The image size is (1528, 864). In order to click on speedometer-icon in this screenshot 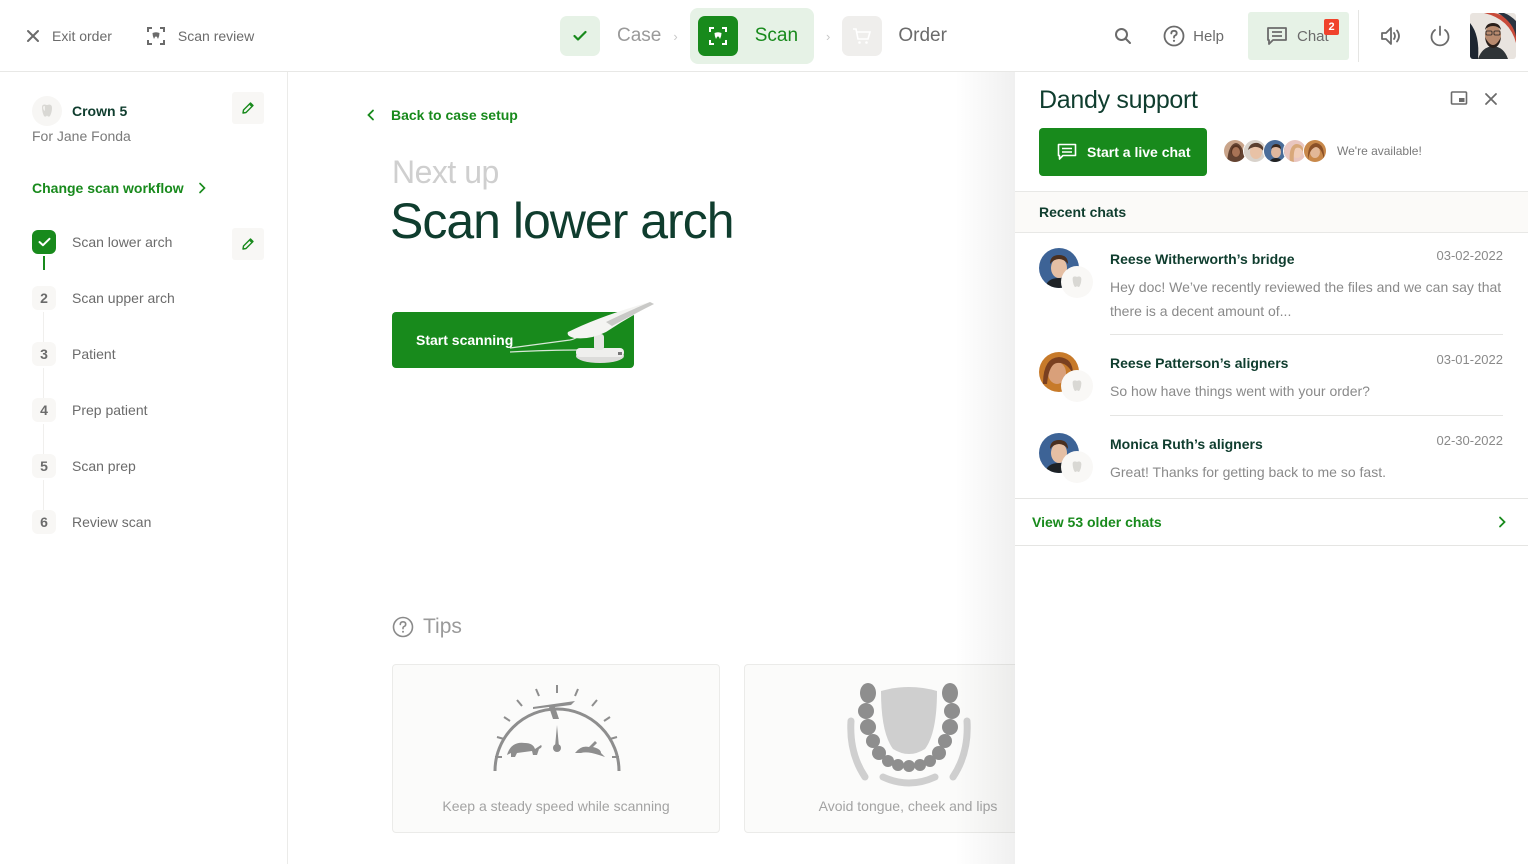, I will do `click(557, 728)`.